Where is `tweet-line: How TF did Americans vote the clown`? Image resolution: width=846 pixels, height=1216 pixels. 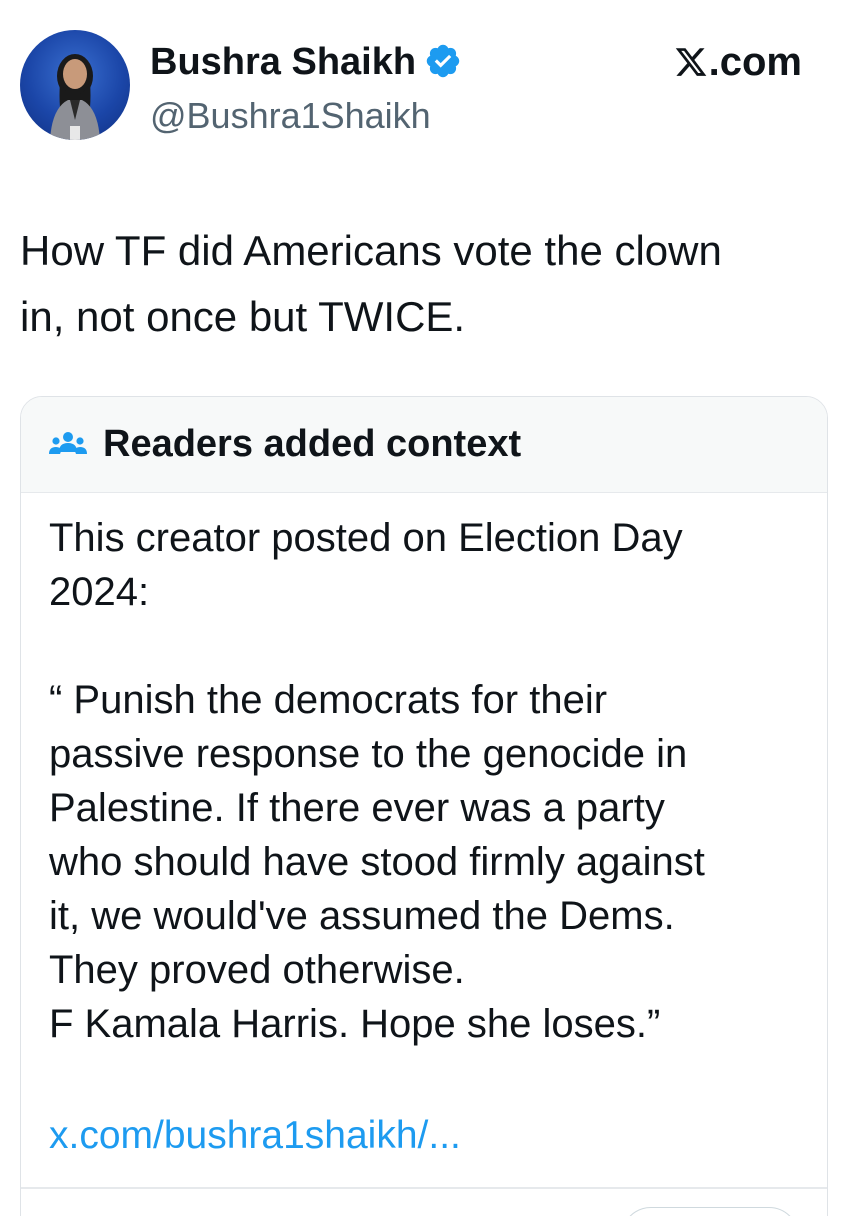
tweet-line: How TF did Americans vote the clown is located at coordinates (371, 250).